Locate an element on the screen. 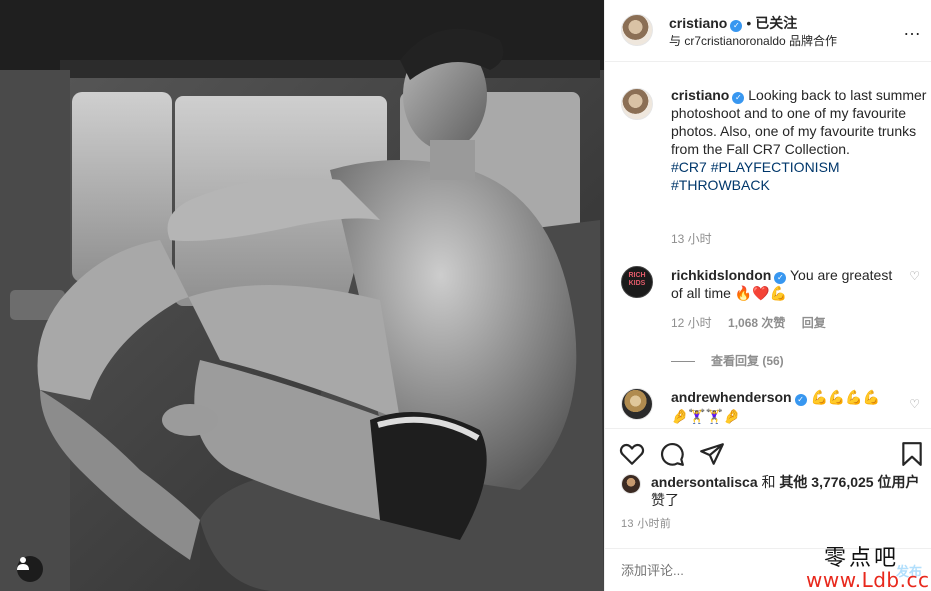 The width and height of the screenshot is (931, 591). reply-button: 回复 is located at coordinates (814, 323).